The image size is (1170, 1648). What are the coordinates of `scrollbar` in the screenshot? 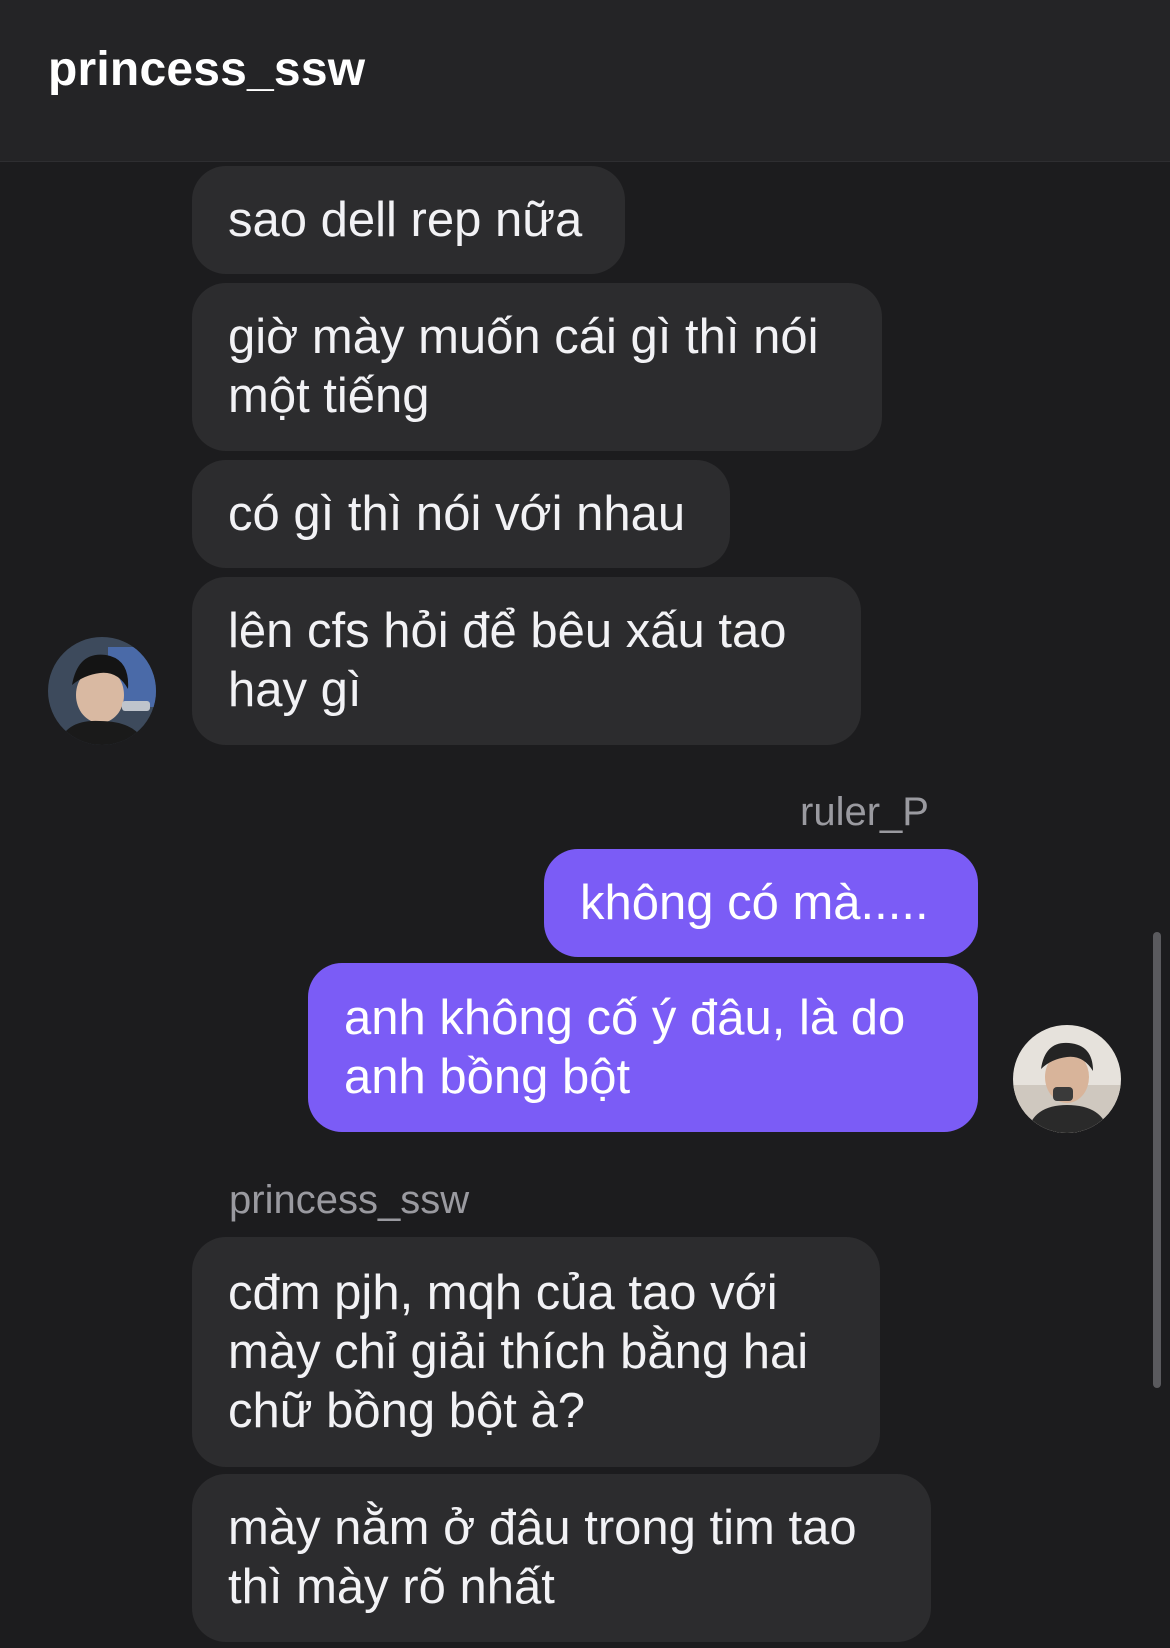 It's located at (1157, 1160).